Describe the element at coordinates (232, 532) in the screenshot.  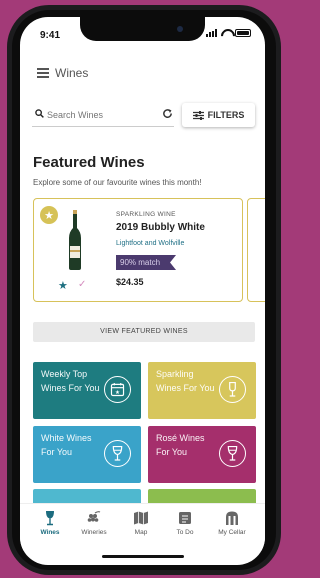
I see `tab-label: My Cellar` at that location.